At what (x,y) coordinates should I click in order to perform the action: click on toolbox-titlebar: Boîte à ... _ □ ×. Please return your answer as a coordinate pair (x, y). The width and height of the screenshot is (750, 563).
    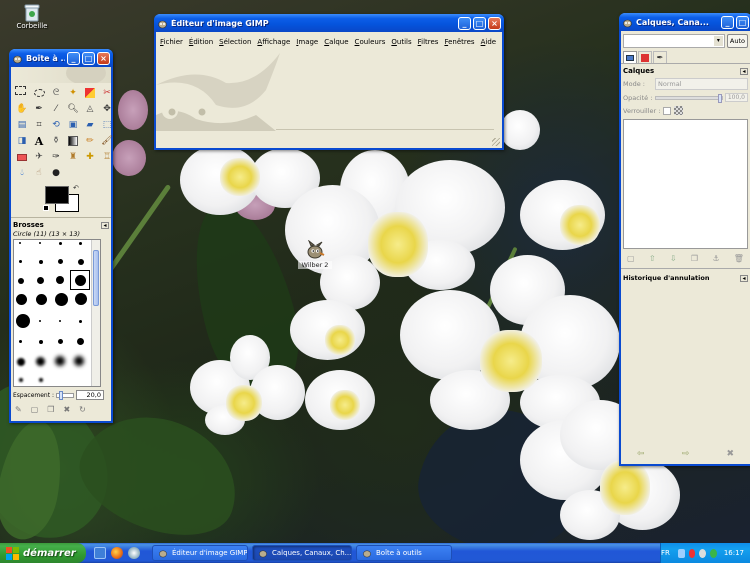
    Looking at the image, I should click on (61, 58).